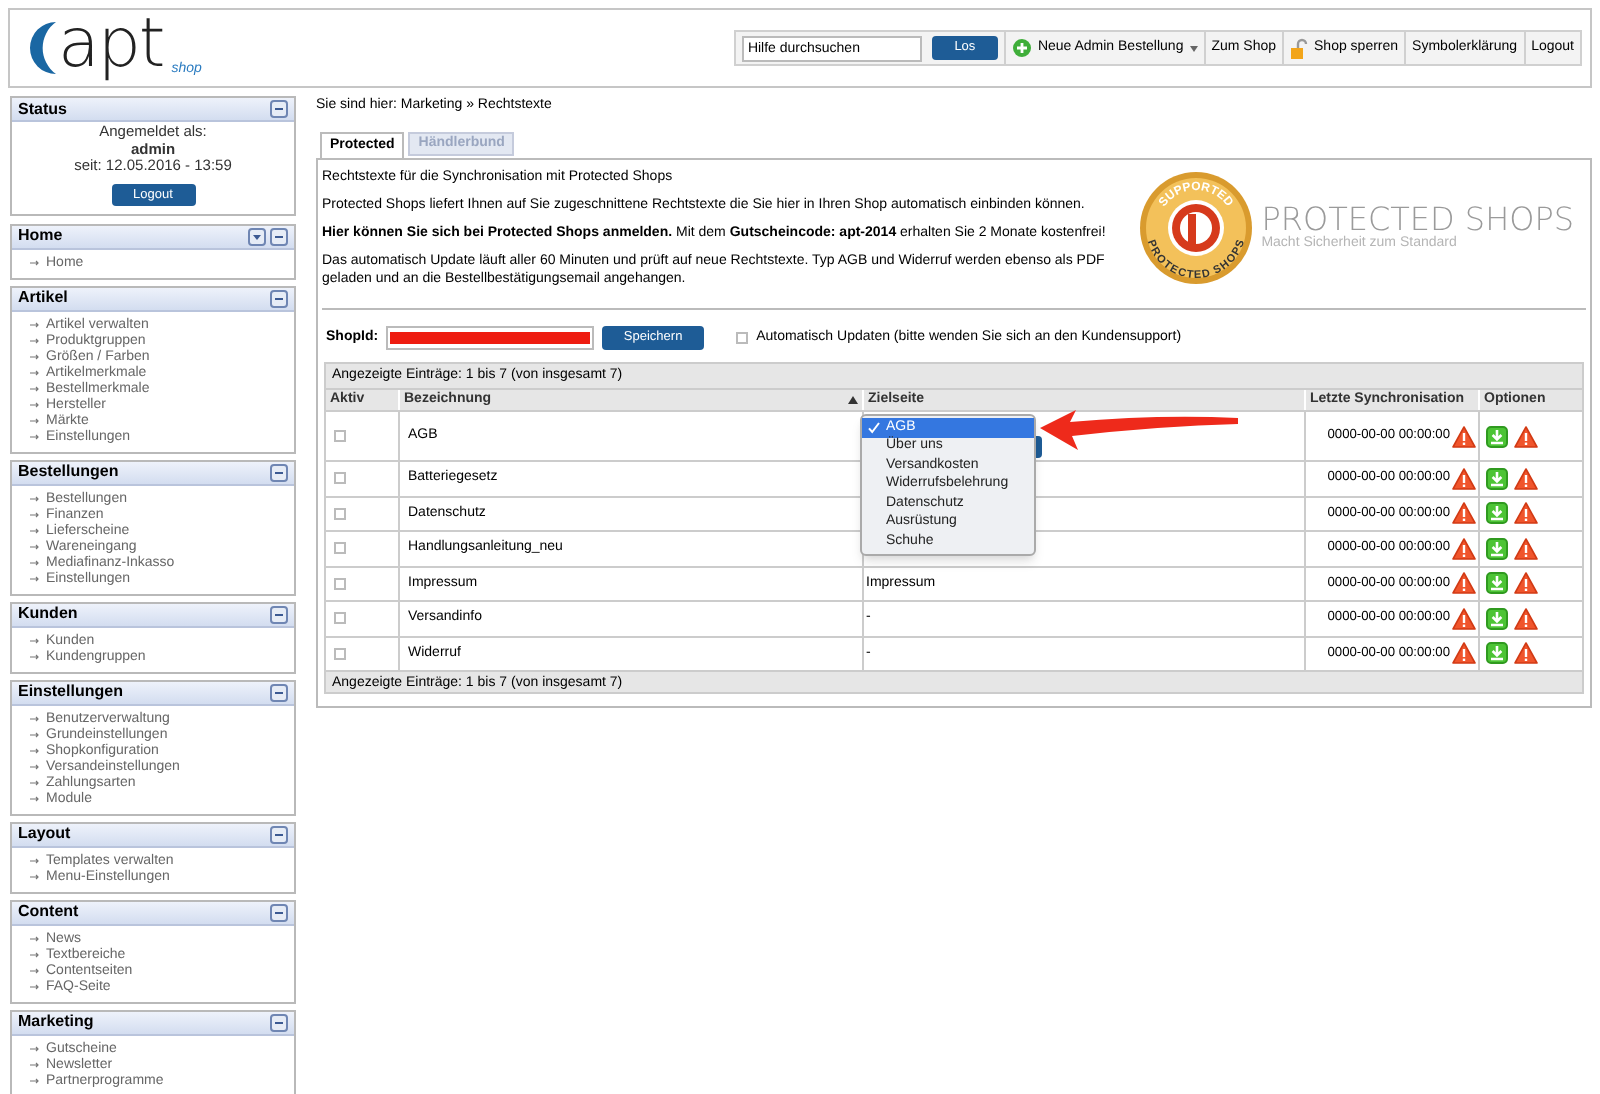 The width and height of the screenshot is (1600, 1094). I want to click on plus-circle-icon, so click(1021, 48).